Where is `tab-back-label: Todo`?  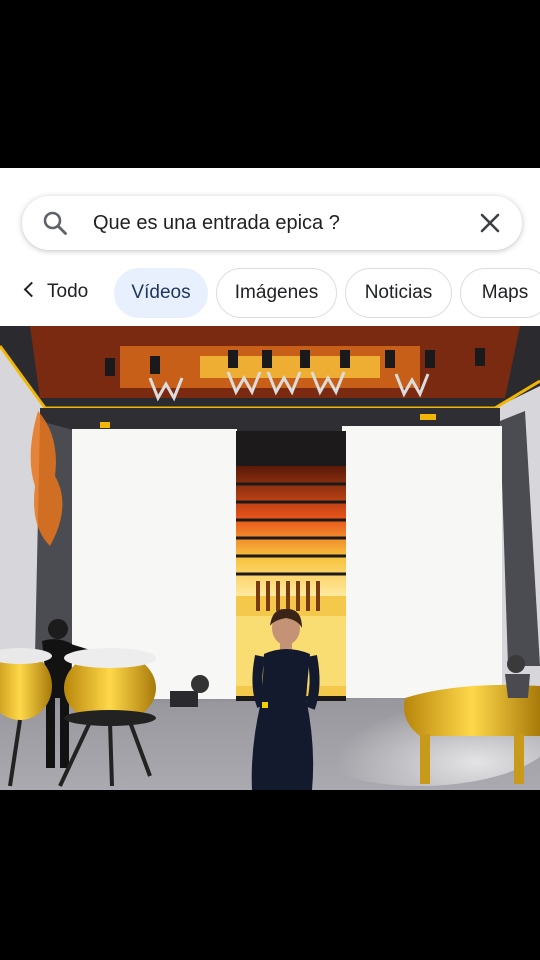 tab-back-label: Todo is located at coordinates (68, 291).